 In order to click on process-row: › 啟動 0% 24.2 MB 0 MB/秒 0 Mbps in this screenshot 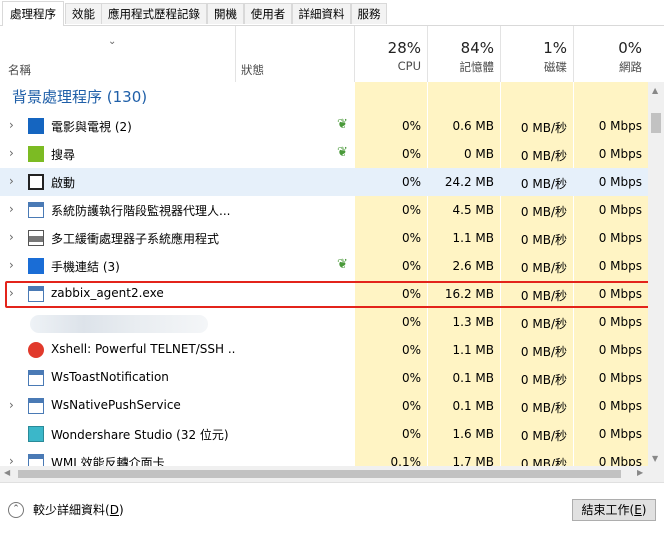, I will do `click(324, 182)`.